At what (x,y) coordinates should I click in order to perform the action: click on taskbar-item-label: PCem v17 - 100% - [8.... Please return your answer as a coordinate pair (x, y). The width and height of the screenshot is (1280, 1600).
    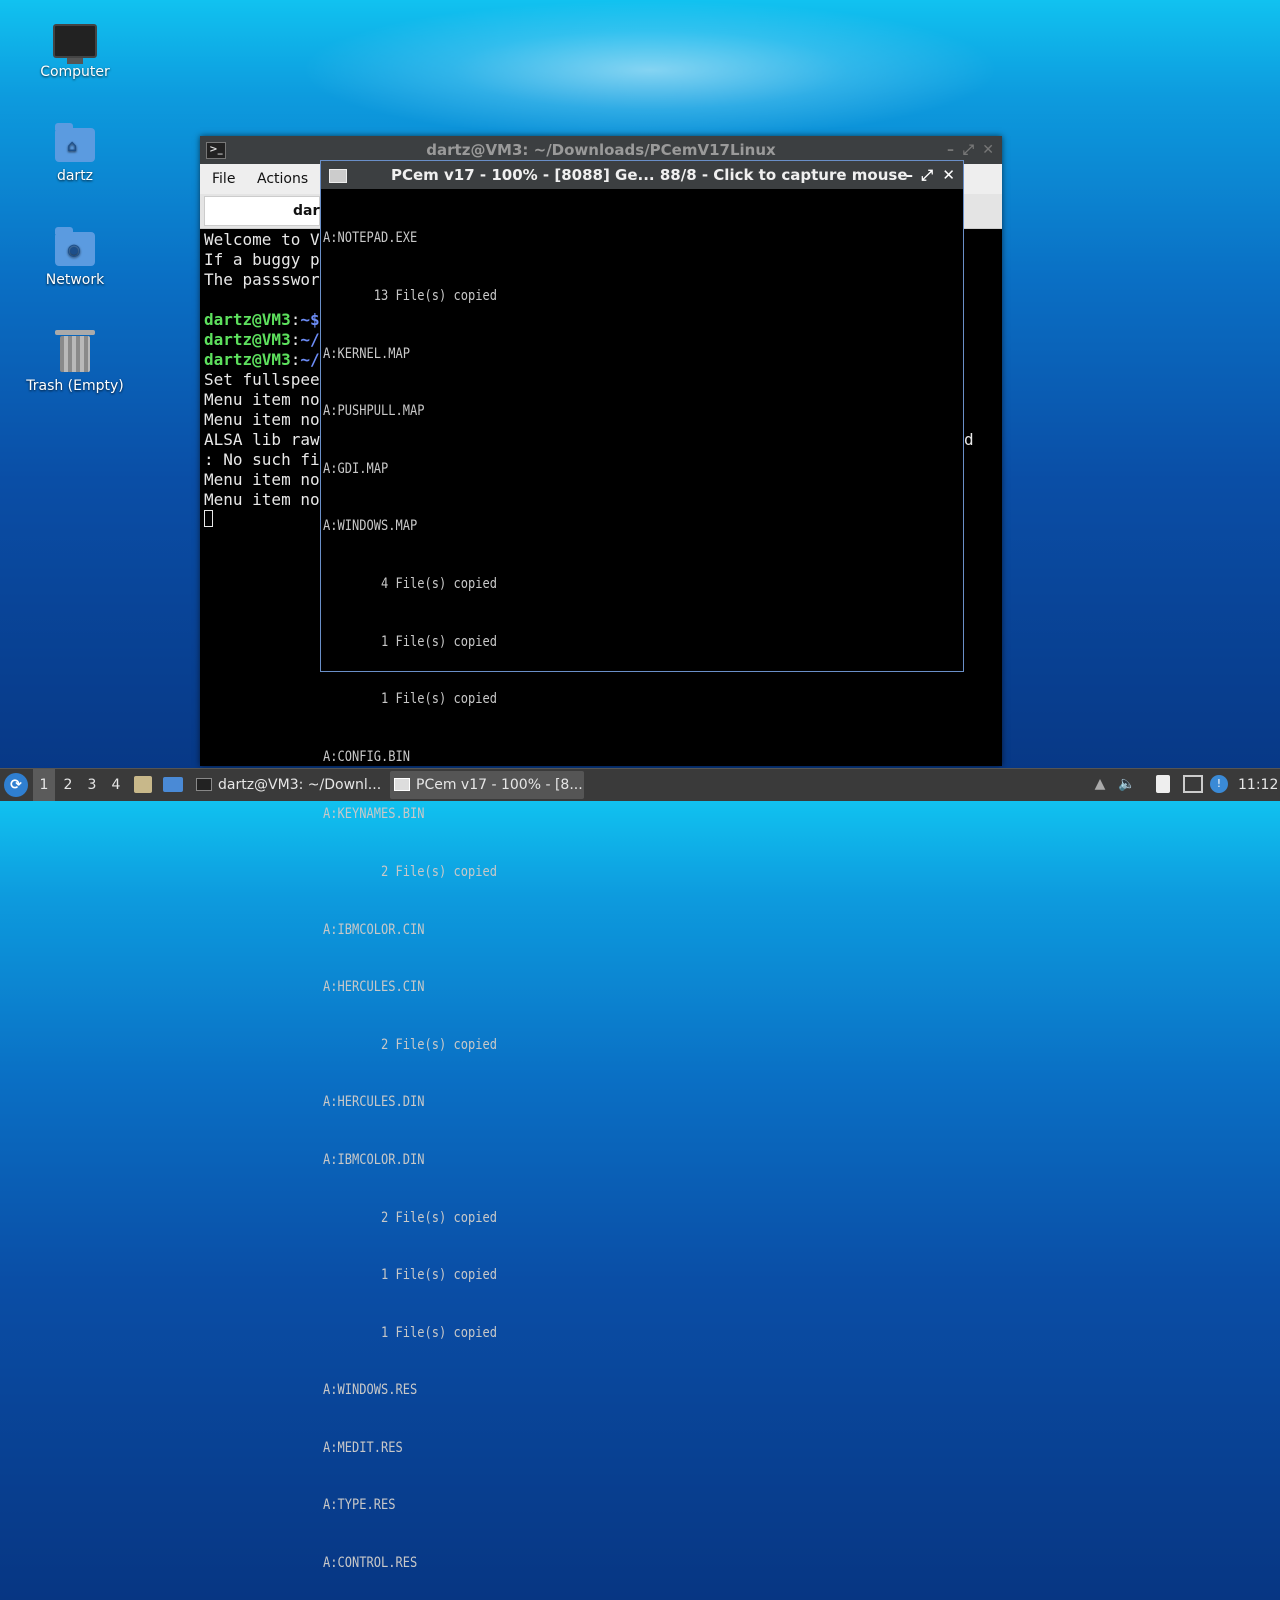
    Looking at the image, I should click on (499, 785).